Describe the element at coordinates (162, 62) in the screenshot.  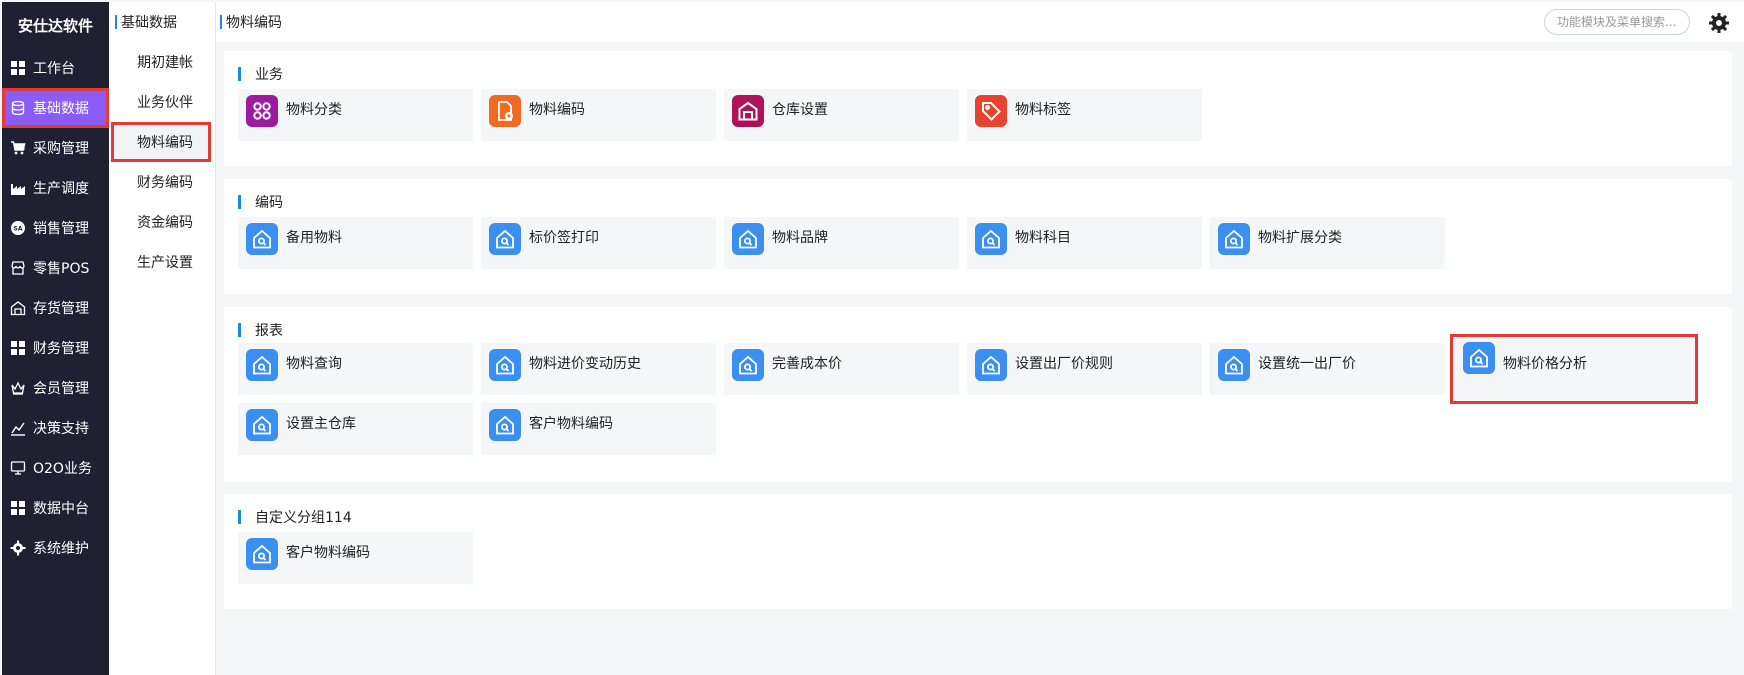
I see `sub-menu-item-opening: 期初建帐` at that location.